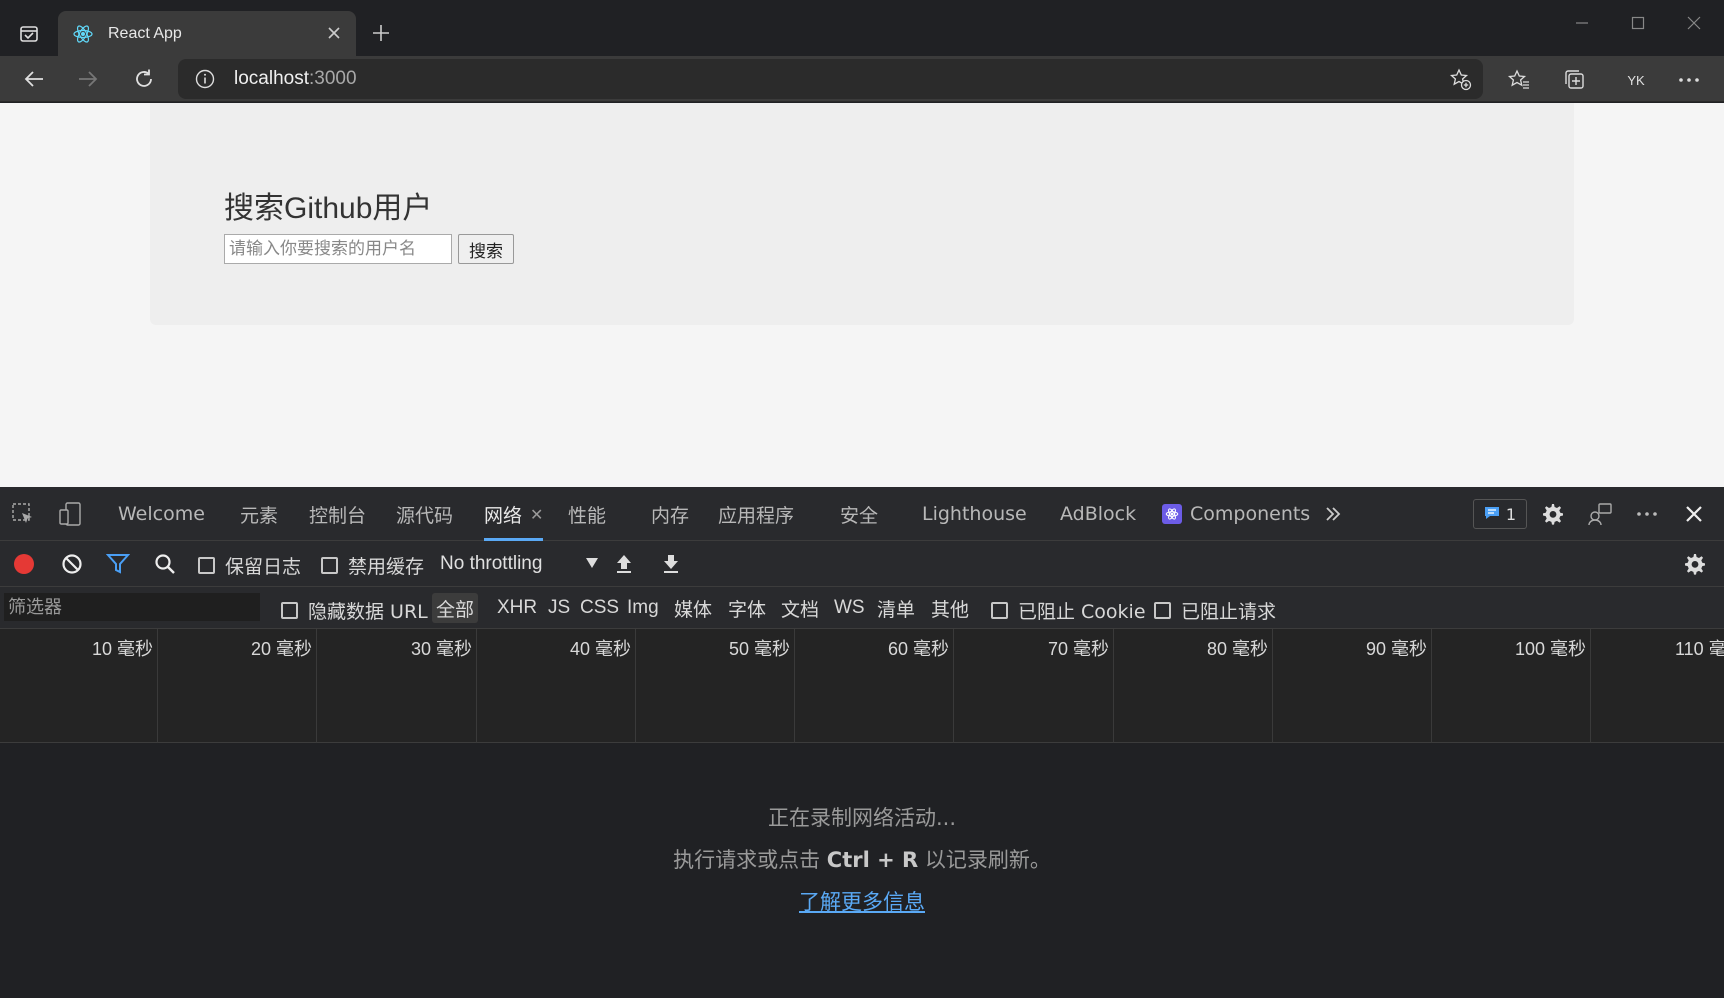 The width and height of the screenshot is (1724, 998). What do you see at coordinates (23, 514) in the screenshot?
I see `inspect-element-icon` at bounding box center [23, 514].